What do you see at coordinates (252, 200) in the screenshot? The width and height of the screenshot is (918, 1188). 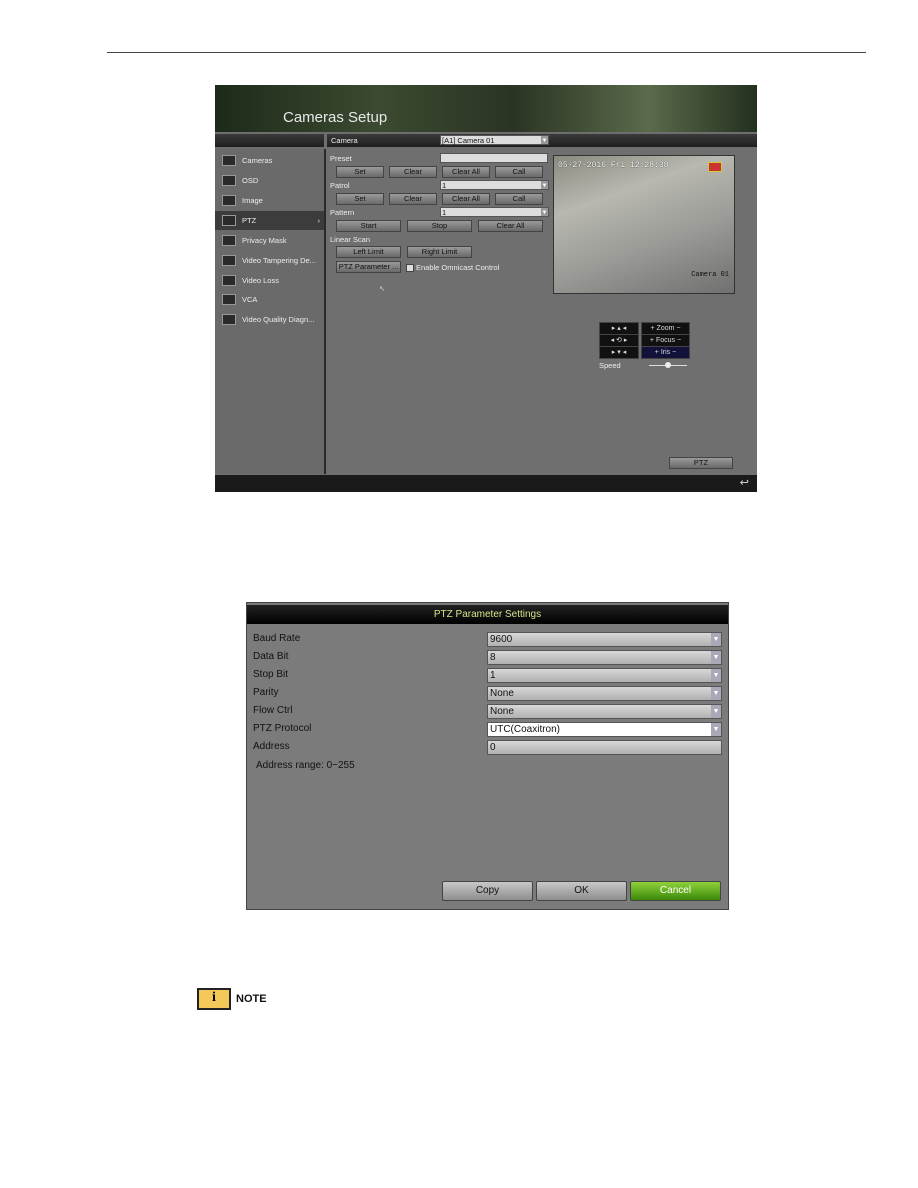 I see `sidebar-label: Image` at bounding box center [252, 200].